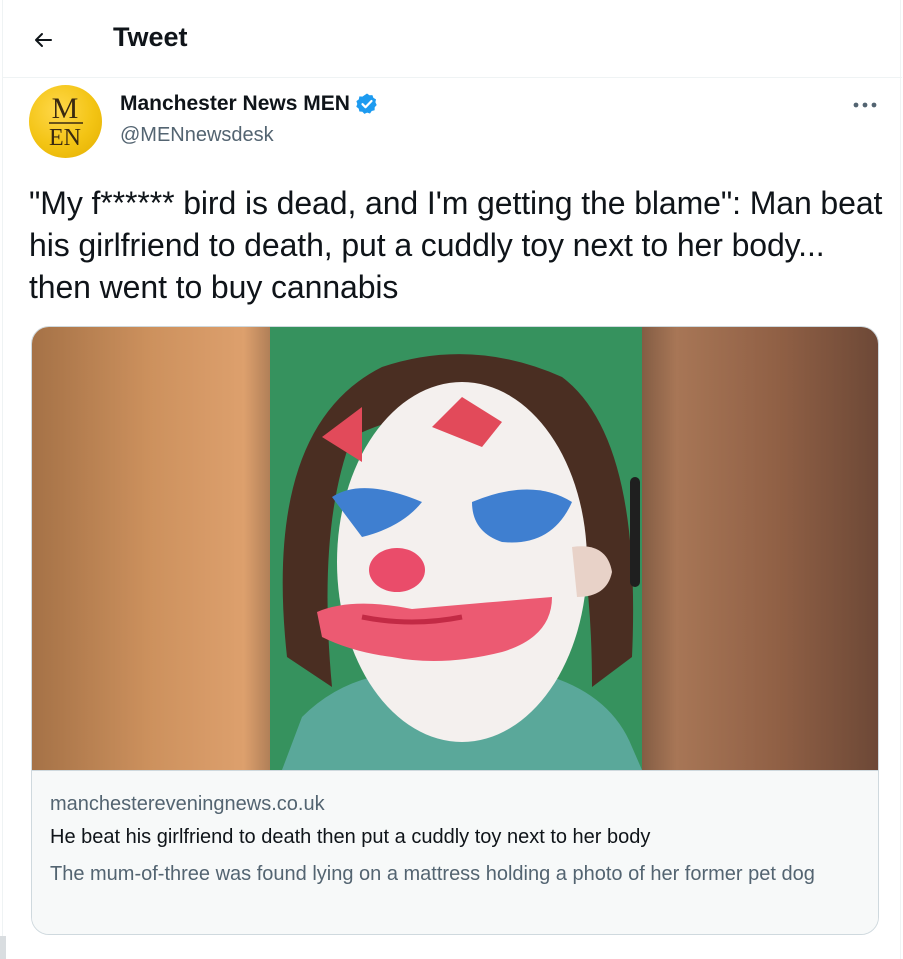 The height and width of the screenshot is (959, 903). What do you see at coordinates (3, 947) in the screenshot?
I see `scrollbar-edge` at bounding box center [3, 947].